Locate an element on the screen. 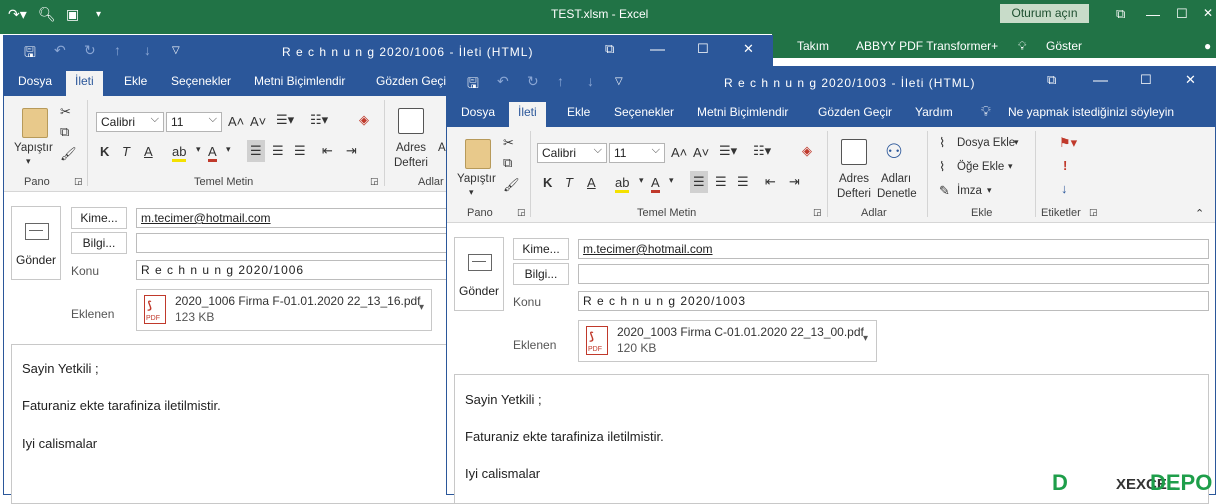 The width and height of the screenshot is (1216, 504). tab-ekle: Ekle is located at coordinates (135, 81).